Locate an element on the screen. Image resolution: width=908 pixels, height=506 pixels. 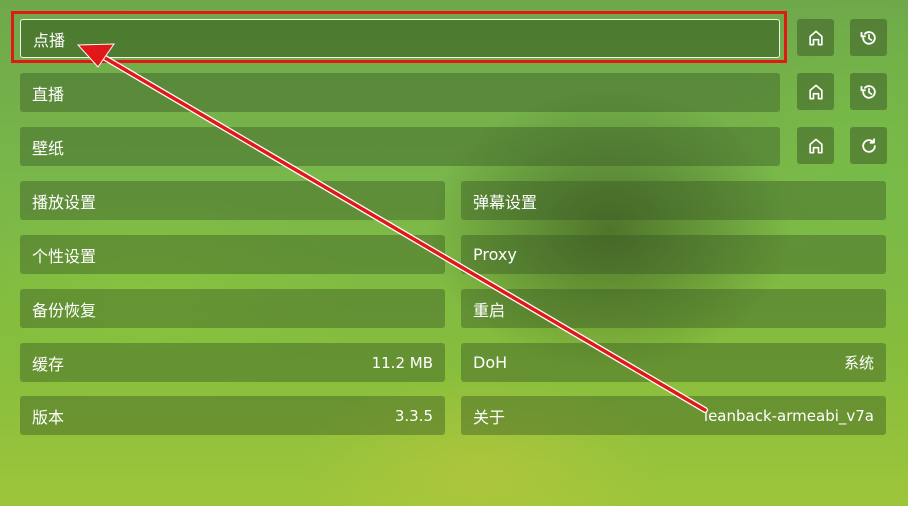
refresh-icon is located at coordinates (868, 145).